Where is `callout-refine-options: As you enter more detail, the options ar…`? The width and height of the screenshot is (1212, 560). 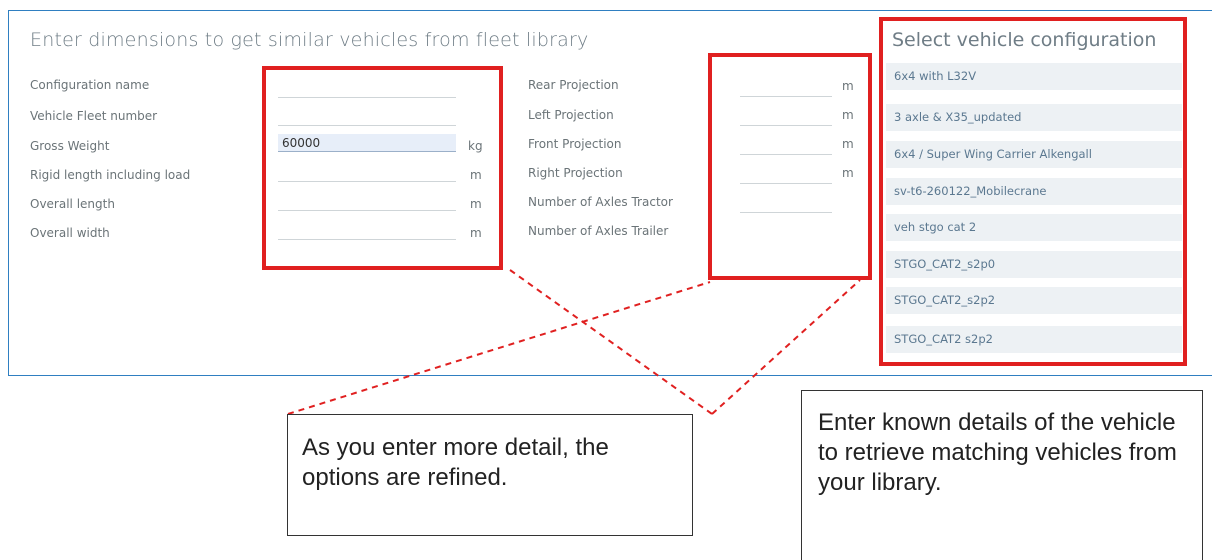
callout-refine-options: As you enter more detail, the options ar… is located at coordinates (490, 475).